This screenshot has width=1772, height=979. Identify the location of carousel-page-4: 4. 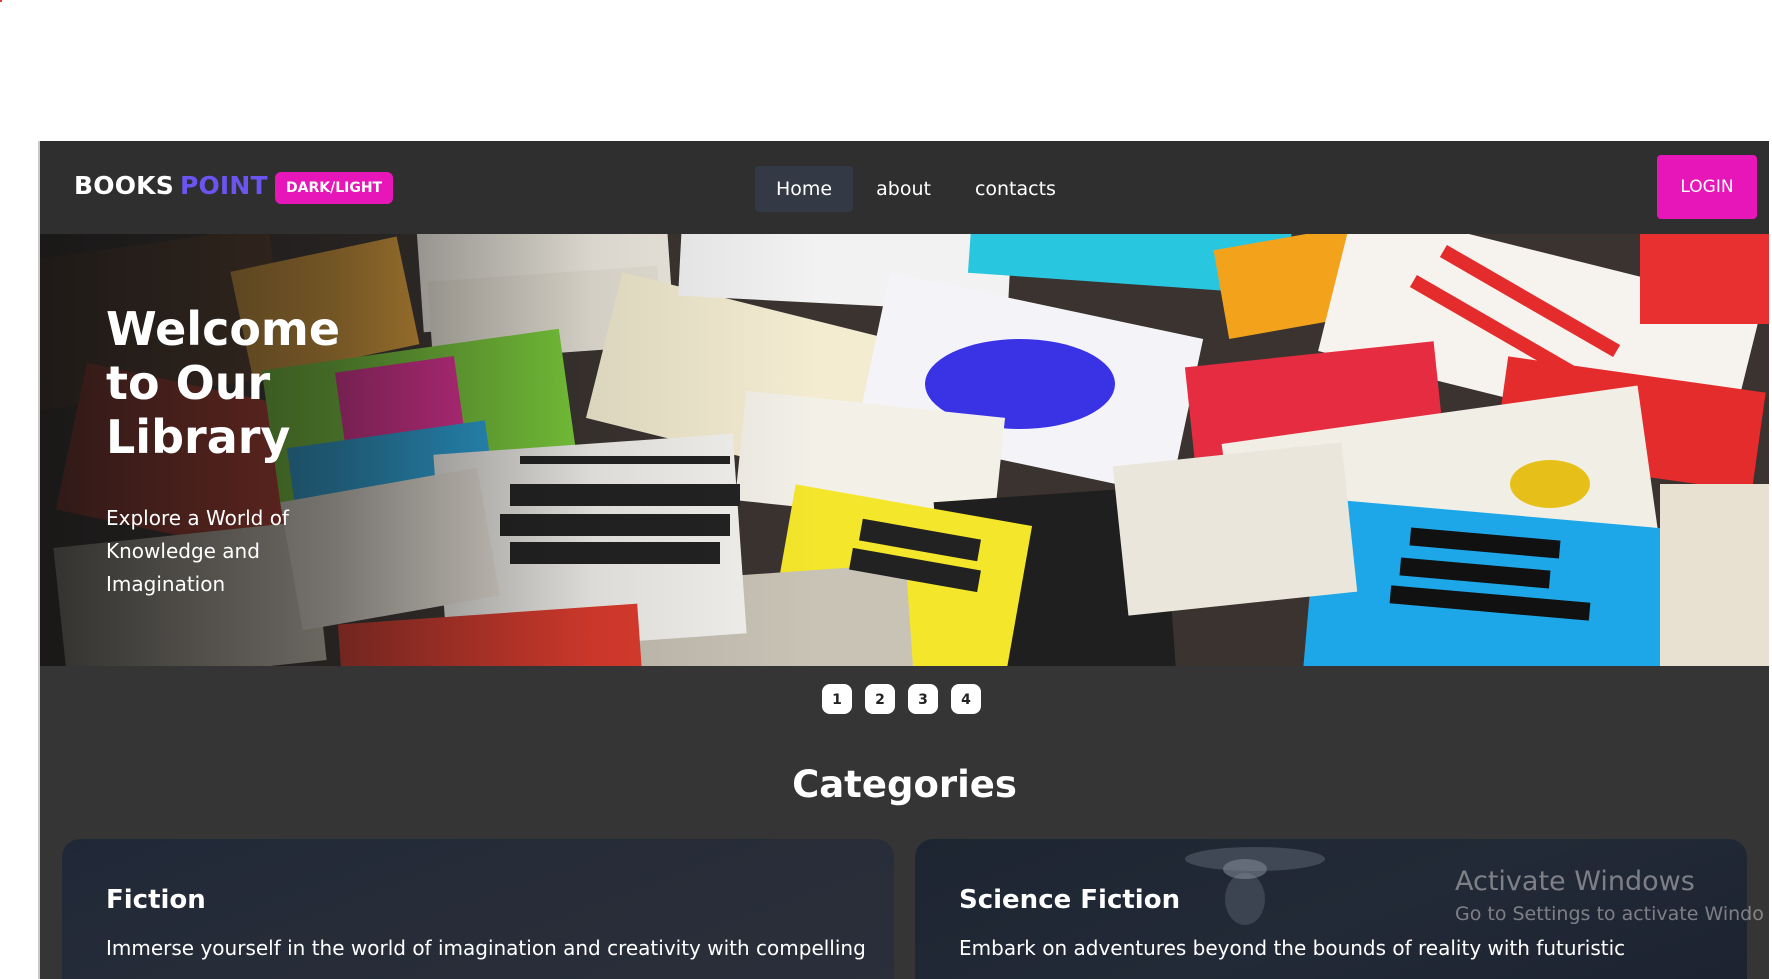
(966, 699).